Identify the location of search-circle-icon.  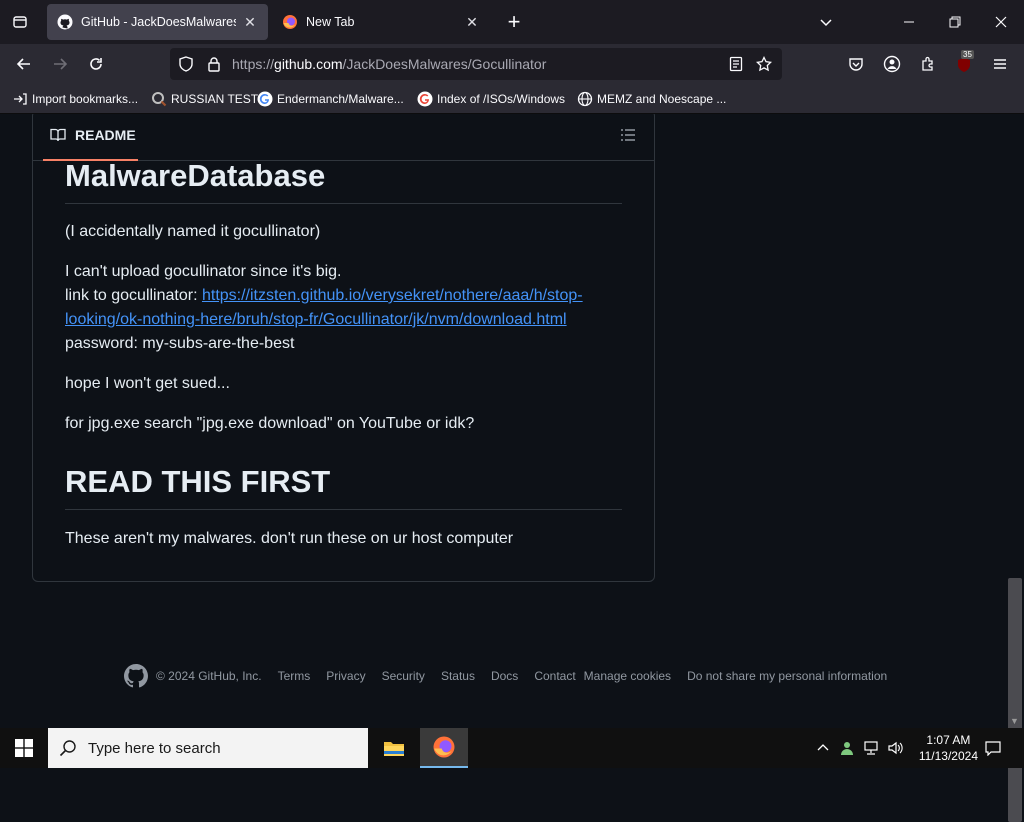
(159, 99).